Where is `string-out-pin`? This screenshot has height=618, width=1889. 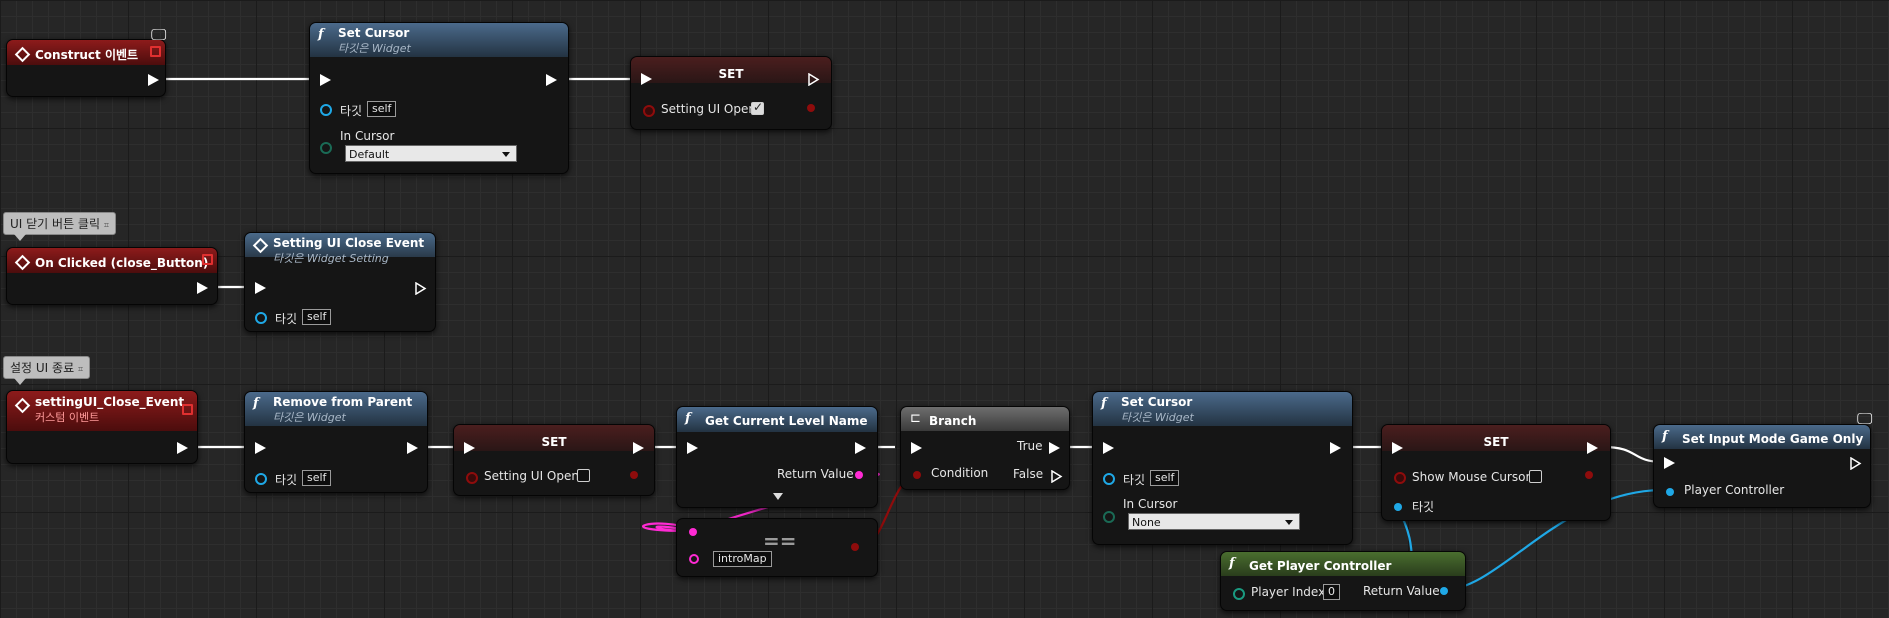
string-out-pin is located at coordinates (859, 475).